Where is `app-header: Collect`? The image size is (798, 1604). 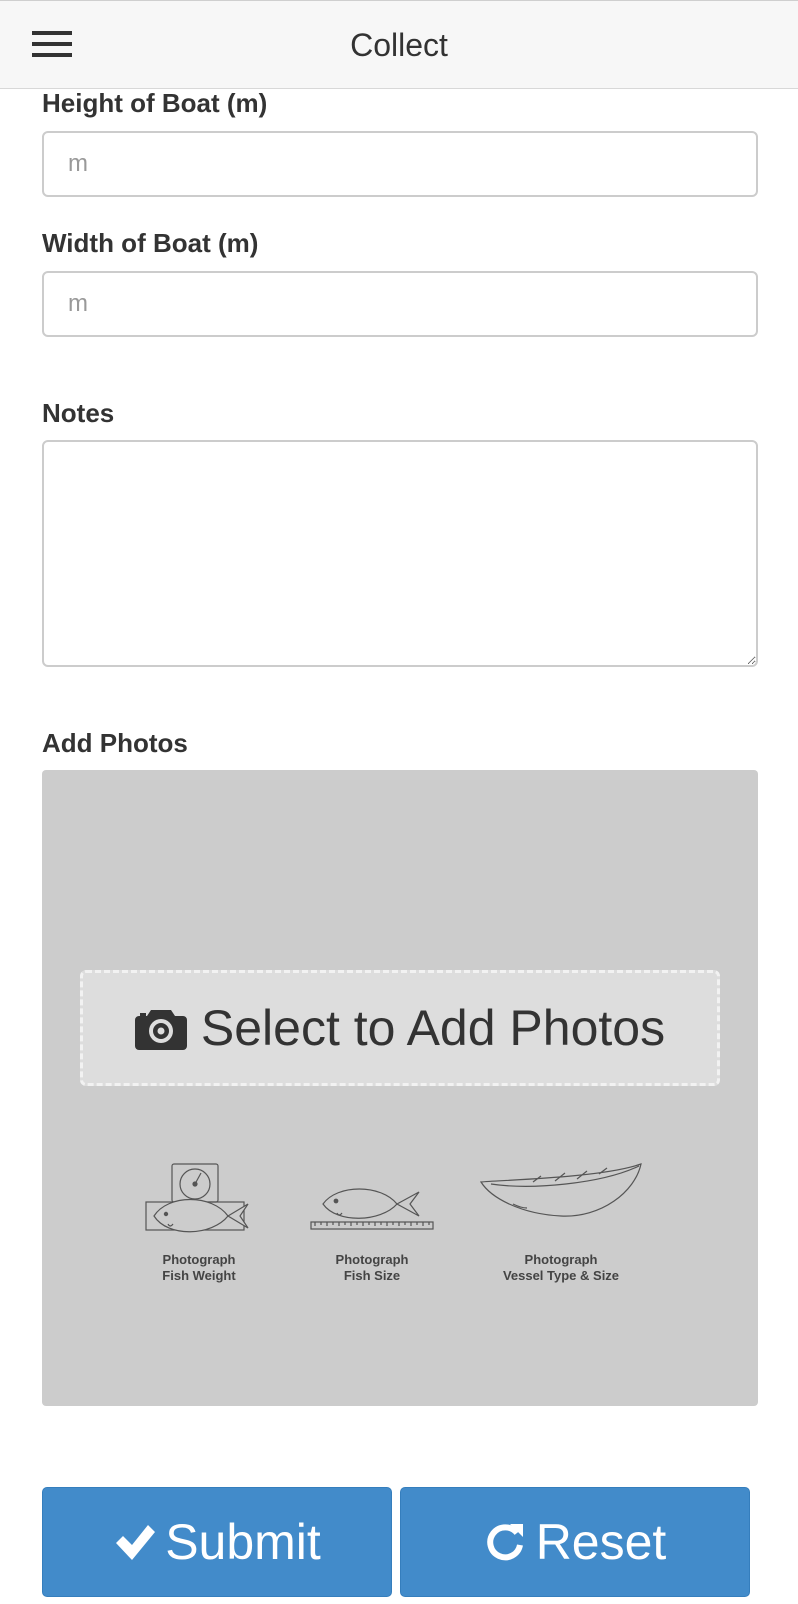 app-header: Collect is located at coordinates (399, 44).